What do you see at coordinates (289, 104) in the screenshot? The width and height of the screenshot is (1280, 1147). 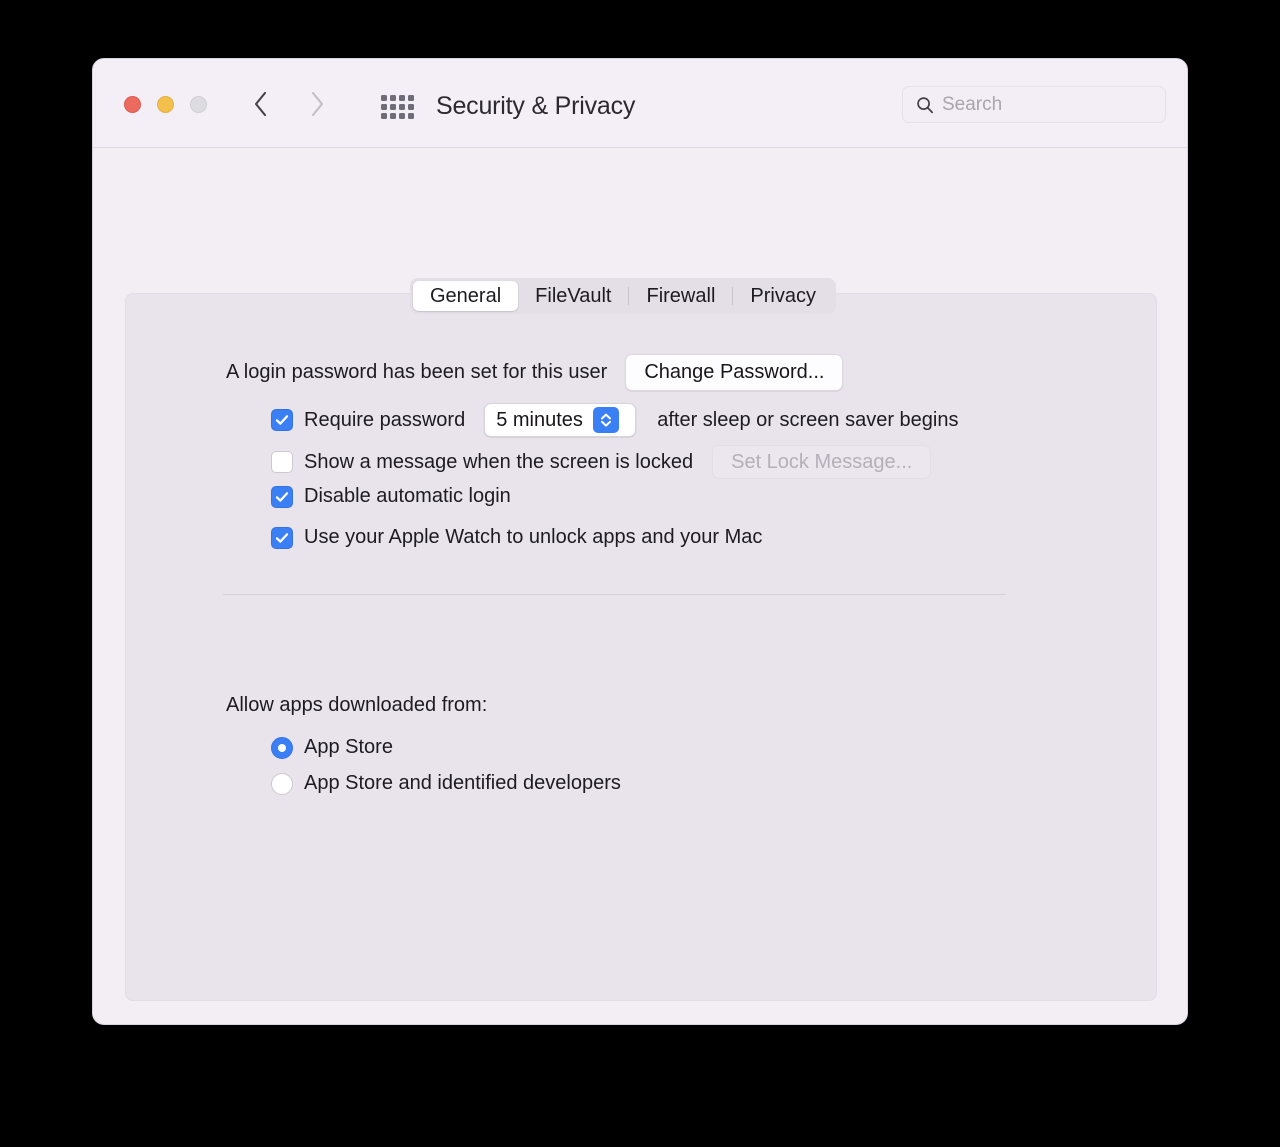 I see `navigation-arrows` at bounding box center [289, 104].